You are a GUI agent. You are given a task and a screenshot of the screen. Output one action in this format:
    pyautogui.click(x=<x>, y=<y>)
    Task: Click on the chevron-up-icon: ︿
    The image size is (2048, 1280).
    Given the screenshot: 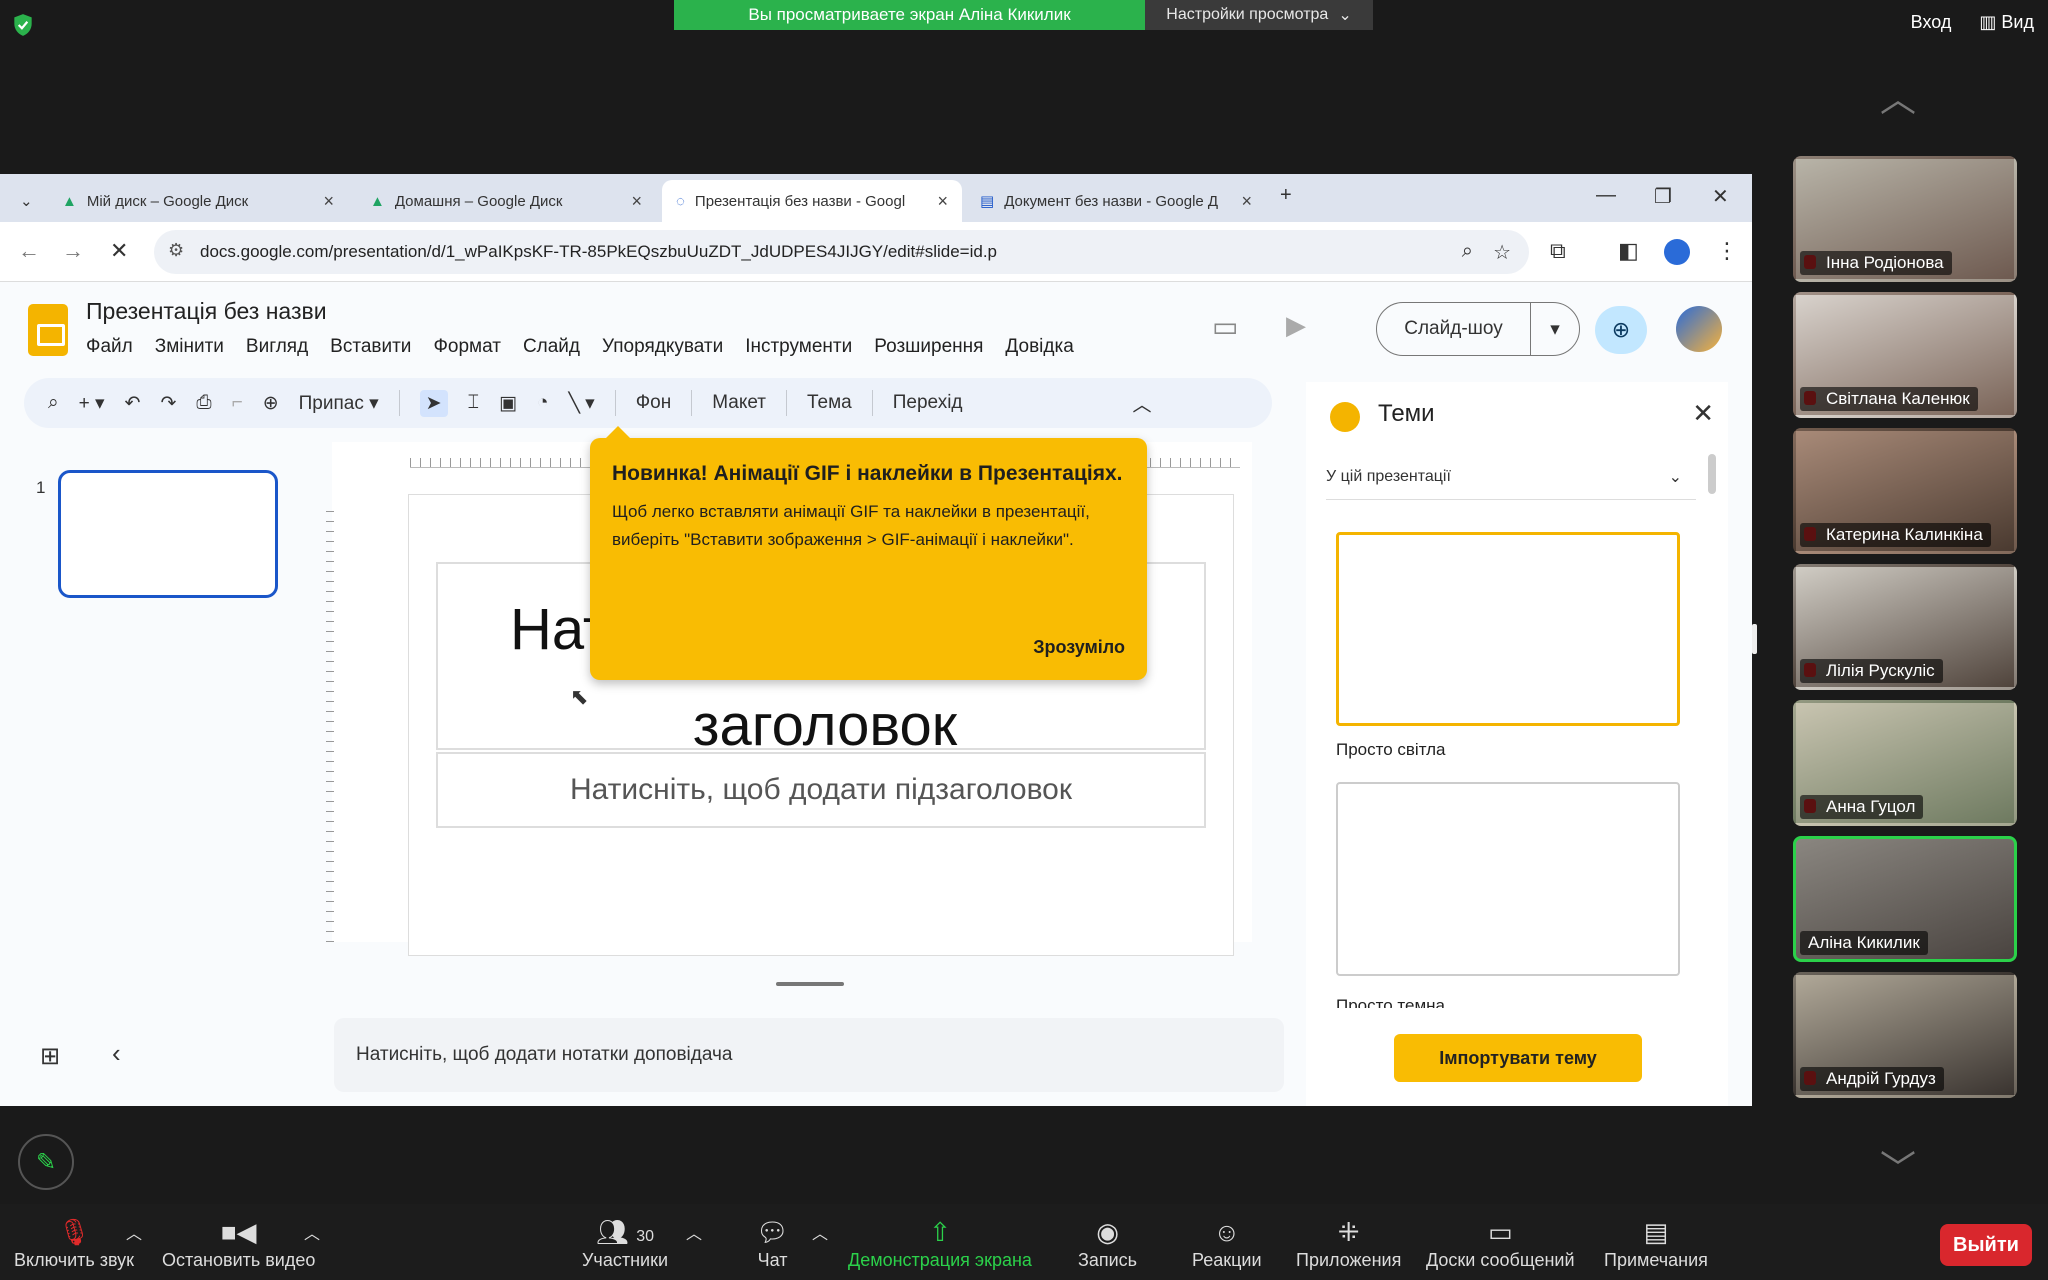 What is the action you would take?
    pyautogui.click(x=1898, y=96)
    